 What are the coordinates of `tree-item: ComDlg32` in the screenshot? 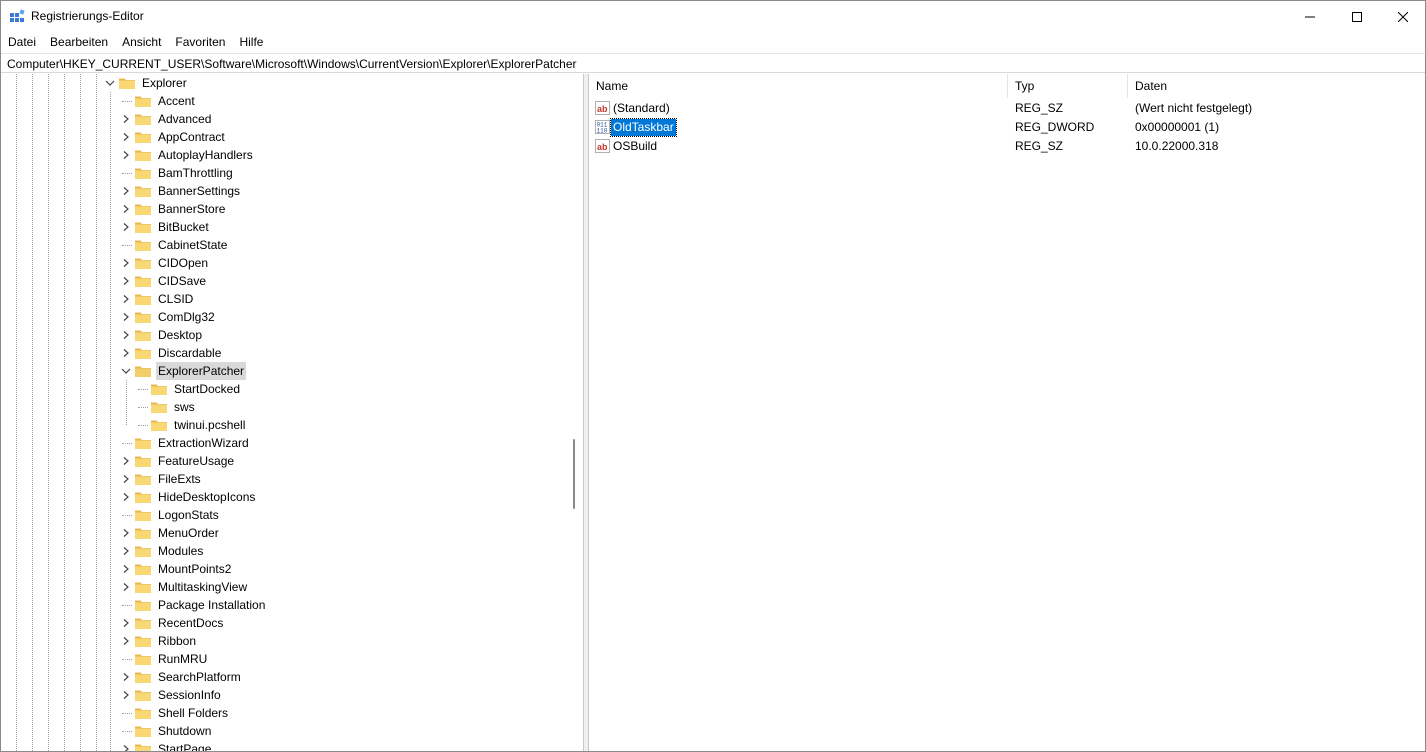 It's located at (167, 317).